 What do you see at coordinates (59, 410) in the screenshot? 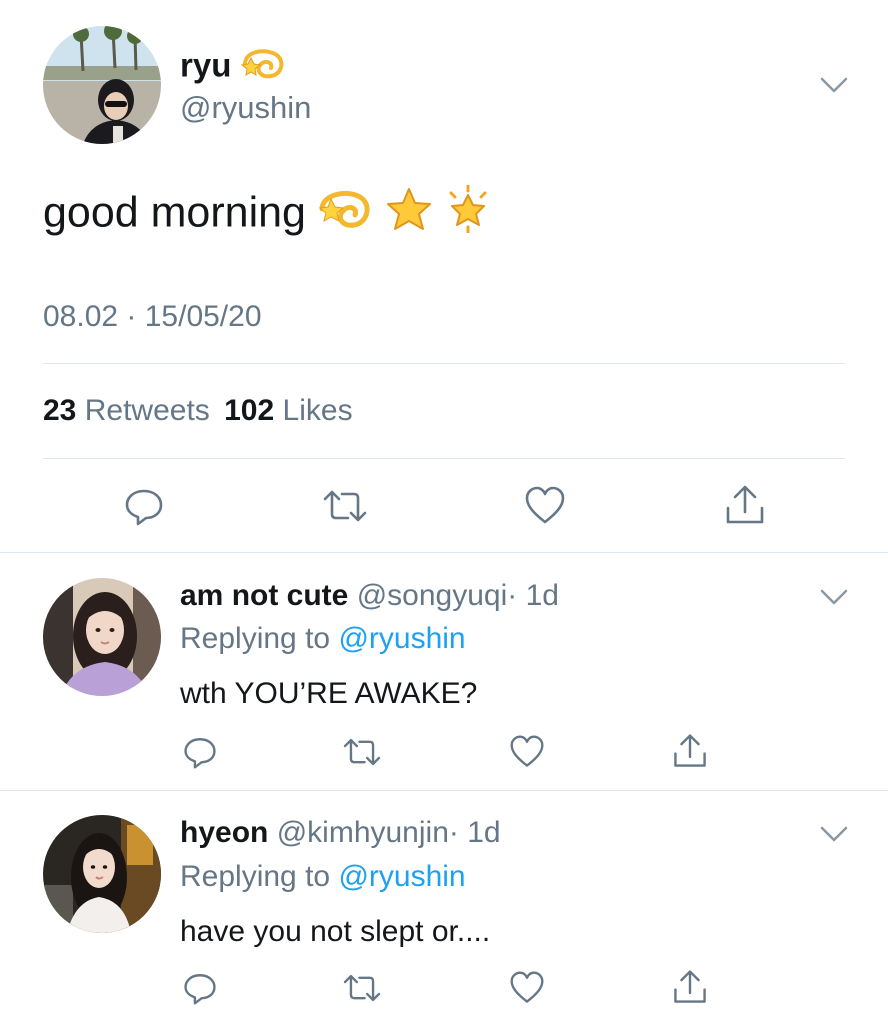
I see `retweets-count: 23` at bounding box center [59, 410].